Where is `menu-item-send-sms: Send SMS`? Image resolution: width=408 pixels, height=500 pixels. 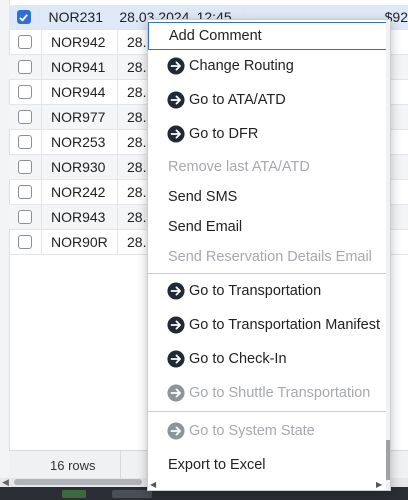
menu-item-send-sms: Send SMS is located at coordinates (268, 197).